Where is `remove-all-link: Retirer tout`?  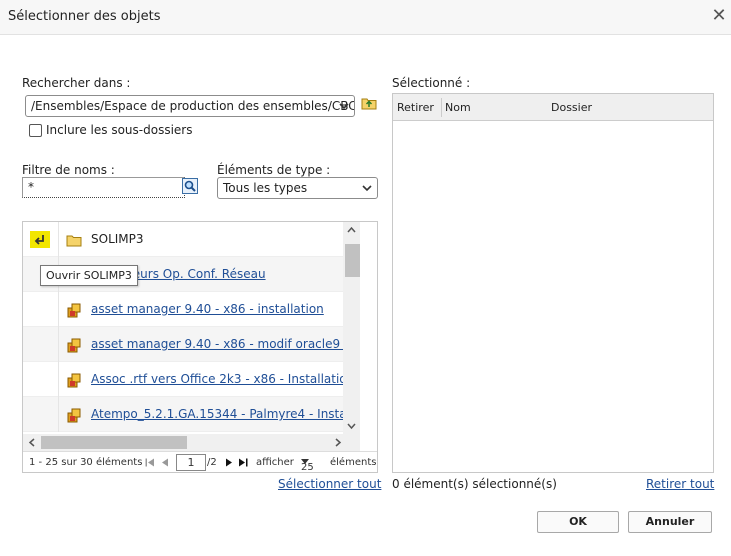 remove-all-link: Retirer tout is located at coordinates (680, 484).